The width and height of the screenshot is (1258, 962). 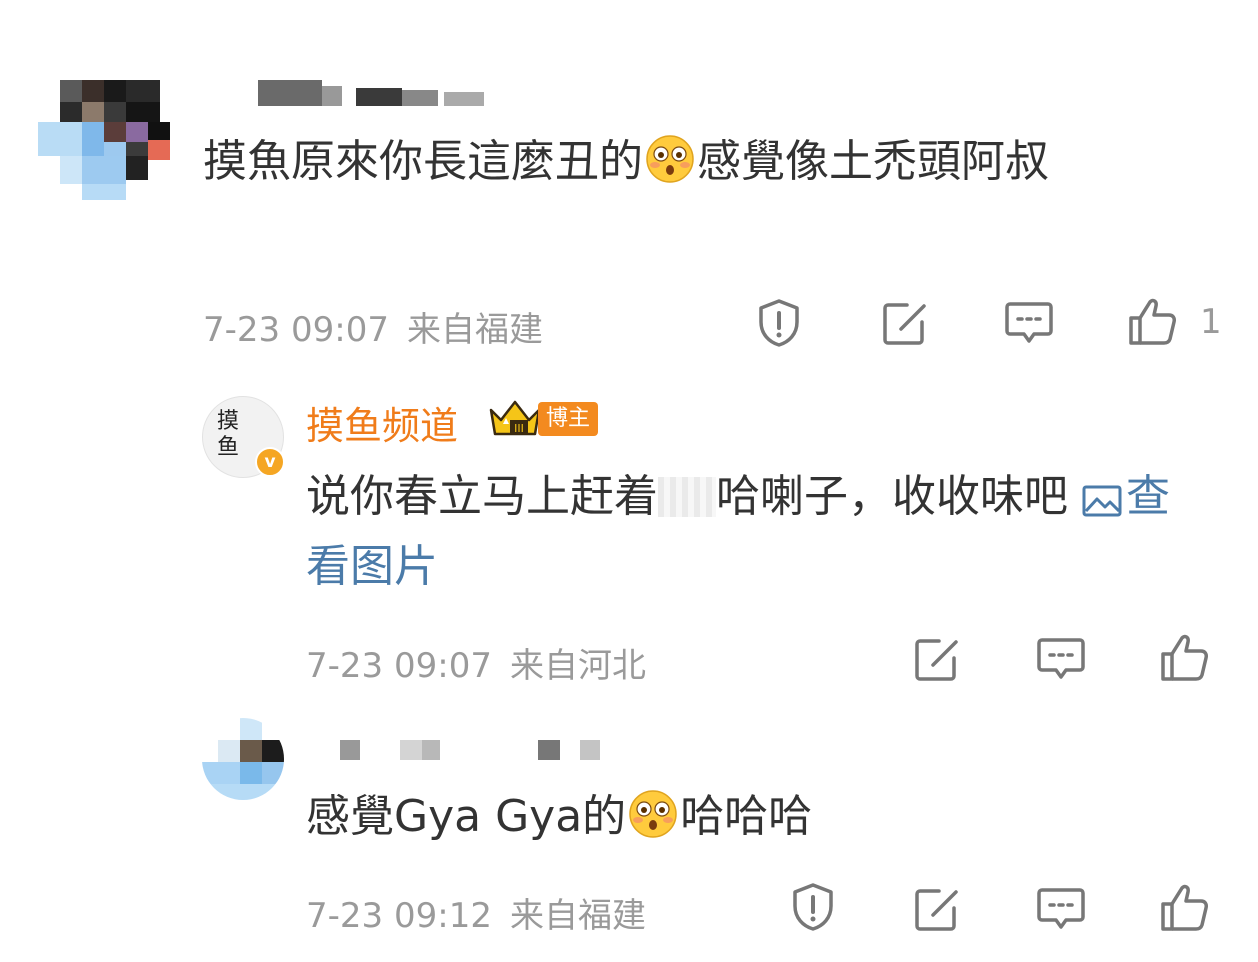 I want to click on reply-meta: 7-23 09:07 来自河北, so click(x=476, y=662).